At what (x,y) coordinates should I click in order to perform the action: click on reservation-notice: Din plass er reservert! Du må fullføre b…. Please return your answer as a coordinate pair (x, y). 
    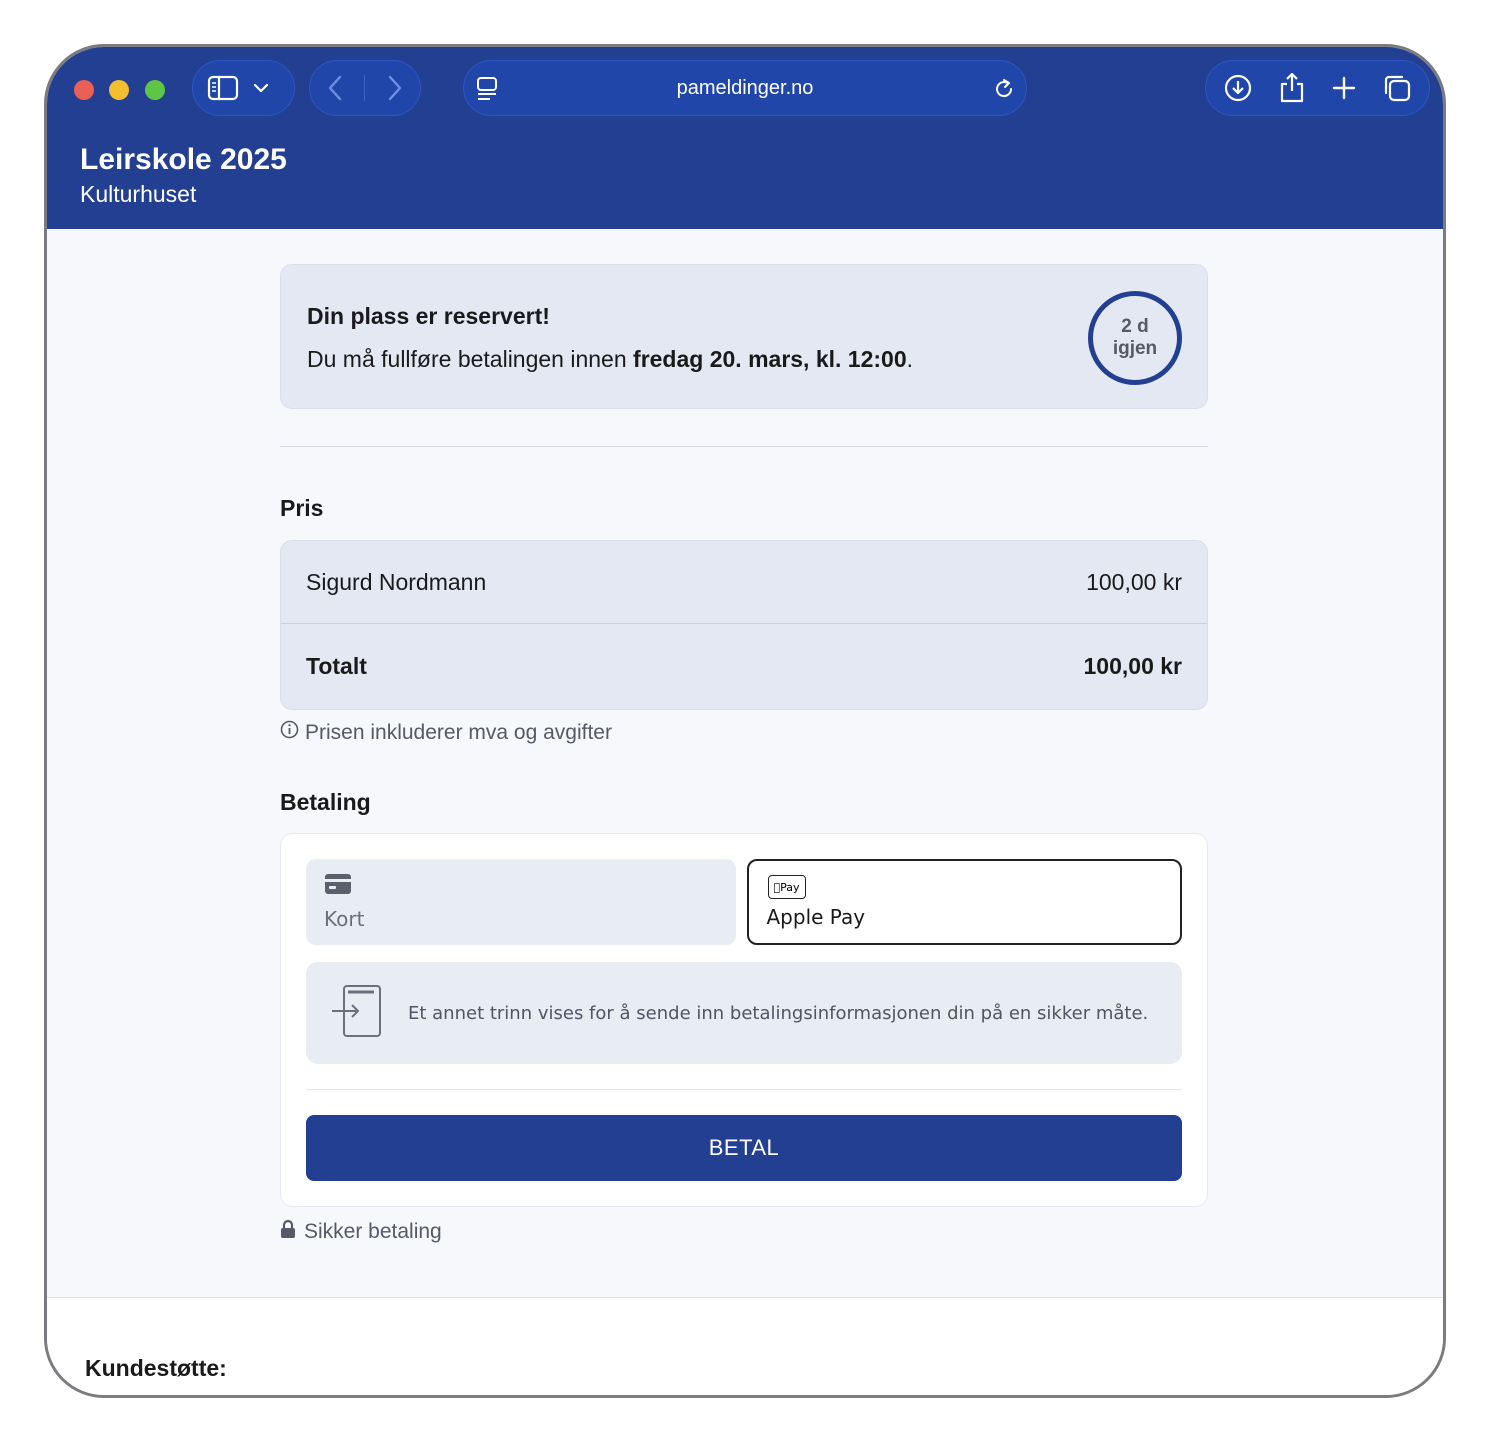
    Looking at the image, I should click on (744, 336).